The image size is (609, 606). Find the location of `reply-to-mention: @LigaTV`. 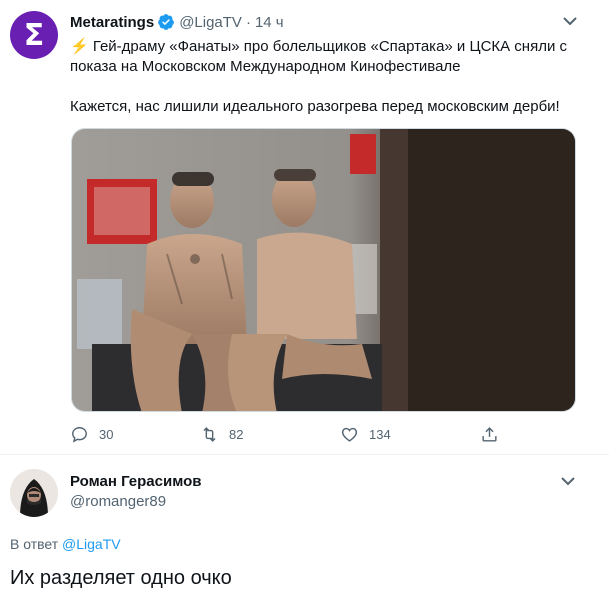

reply-to-mention: @LigaTV is located at coordinates (91, 544).